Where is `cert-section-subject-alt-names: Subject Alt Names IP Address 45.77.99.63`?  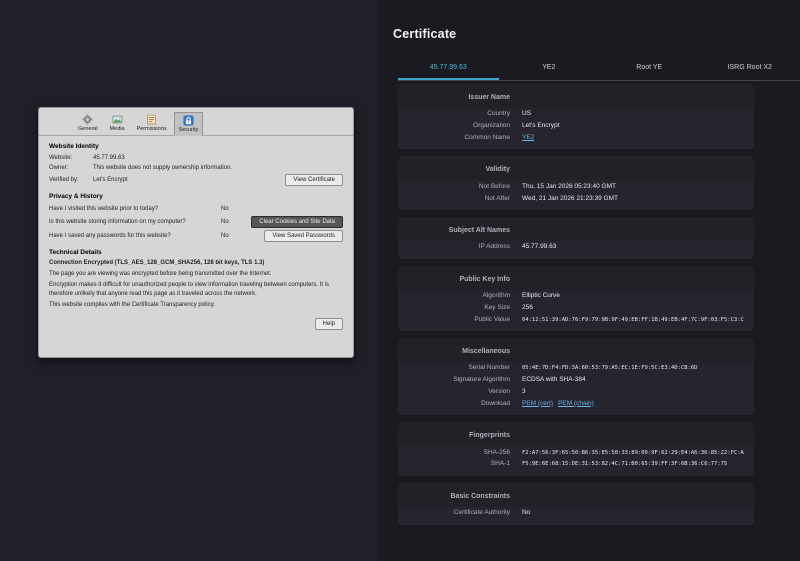
cert-section-subject-alt-names: Subject Alt Names IP Address 45.77.99.63 is located at coordinates (576, 237).